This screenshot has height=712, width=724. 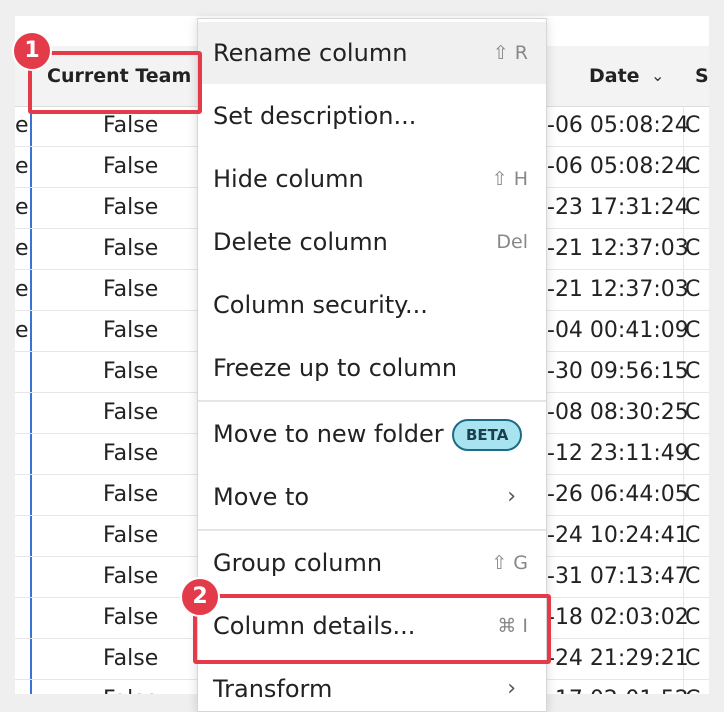 What do you see at coordinates (372, 179) in the screenshot?
I see `menu-item-hide-column: Hide column ⇧ H` at bounding box center [372, 179].